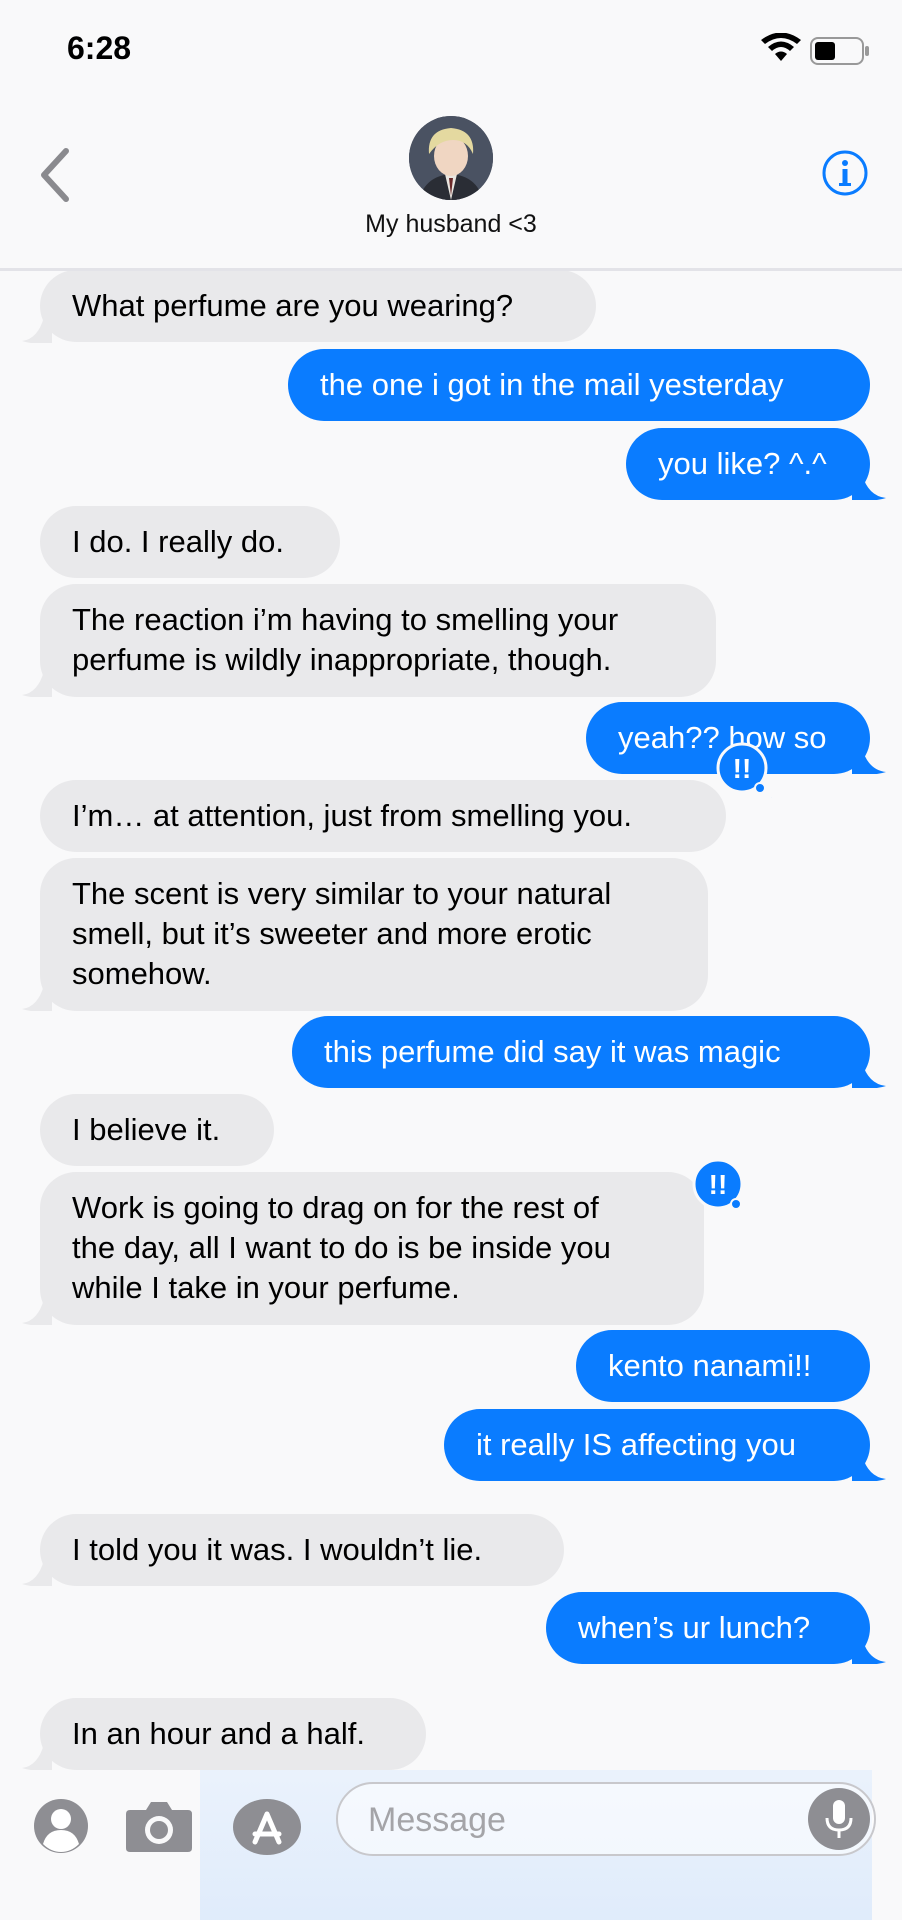 This screenshot has height=1920, width=902. Describe the element at coordinates (748, 464) in the screenshot. I see `outgoing-message: you like? ^.^` at that location.